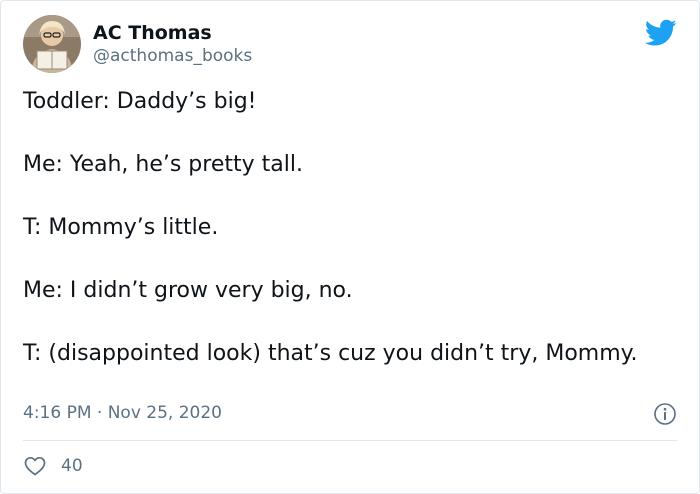 Image resolution: width=700 pixels, height=494 pixels. Describe the element at coordinates (121, 227) in the screenshot. I see `tweet-line: T: Mommy’s little.` at that location.